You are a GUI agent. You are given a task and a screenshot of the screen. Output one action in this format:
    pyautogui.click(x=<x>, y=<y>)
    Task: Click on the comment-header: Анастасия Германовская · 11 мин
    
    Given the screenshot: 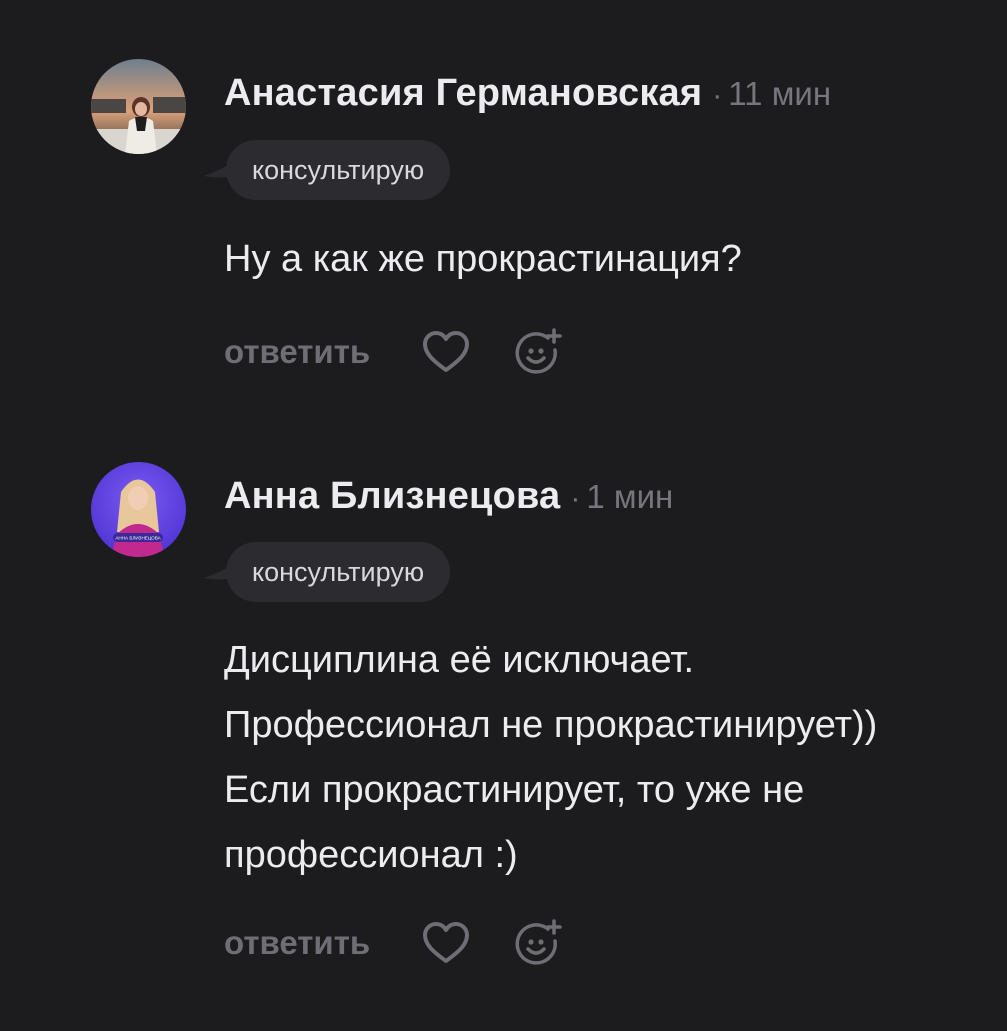 What is the action you would take?
    pyautogui.click(x=527, y=93)
    